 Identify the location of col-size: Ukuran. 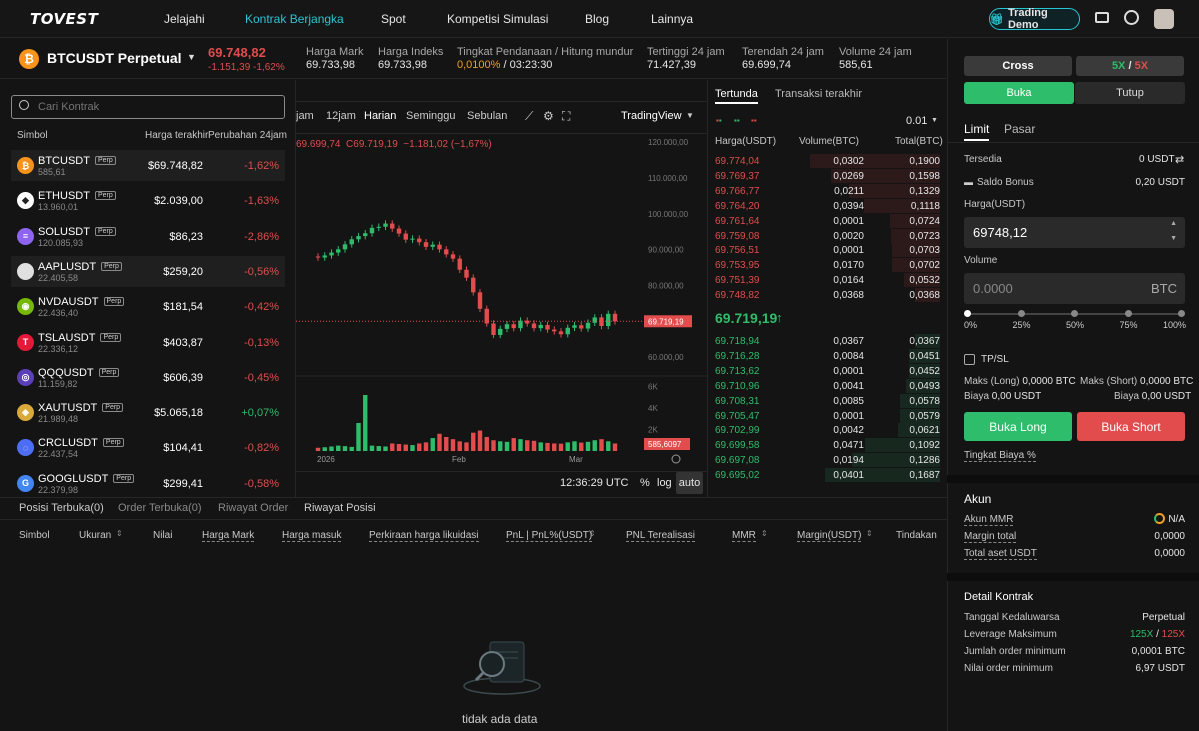
(95, 535).